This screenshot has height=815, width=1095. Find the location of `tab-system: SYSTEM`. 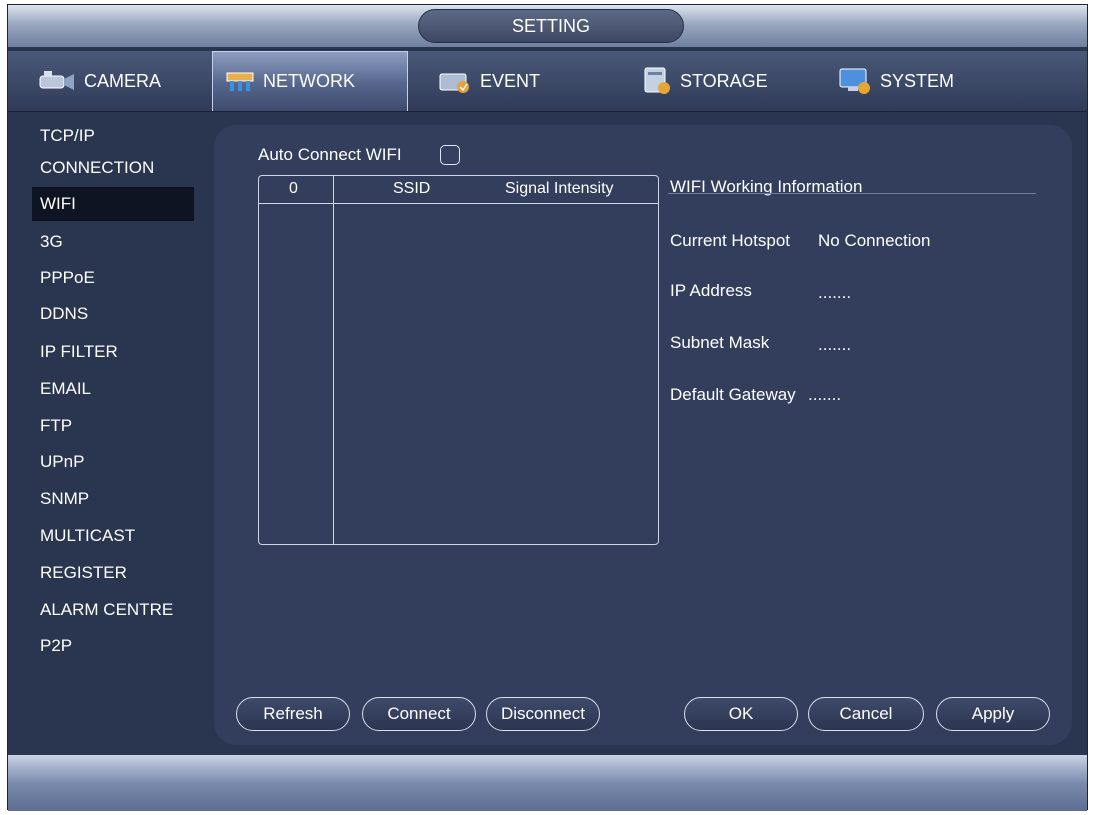

tab-system: SYSTEM is located at coordinates (923, 81).